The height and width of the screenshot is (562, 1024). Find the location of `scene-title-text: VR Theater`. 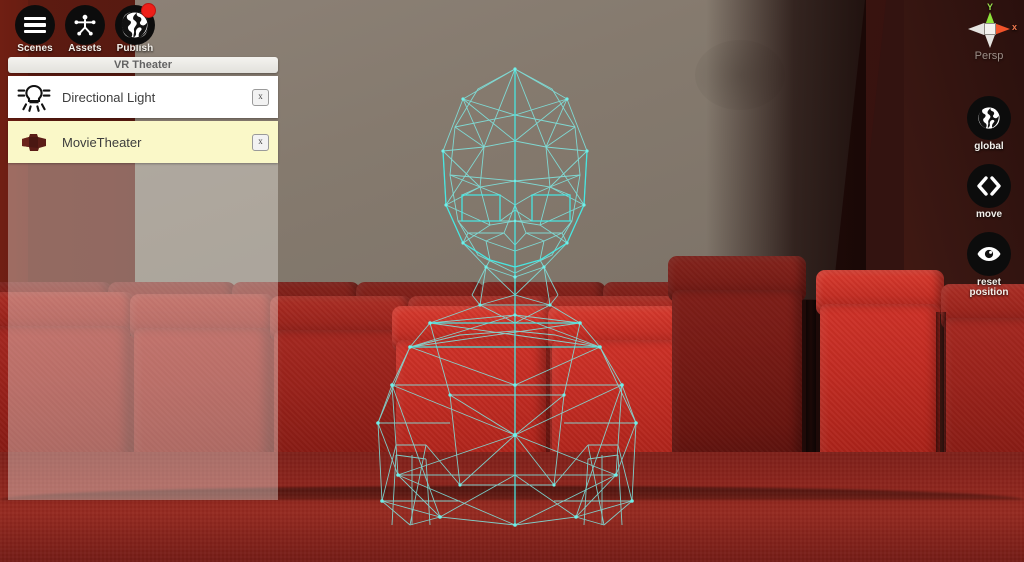

scene-title-text: VR Theater is located at coordinates (143, 65).